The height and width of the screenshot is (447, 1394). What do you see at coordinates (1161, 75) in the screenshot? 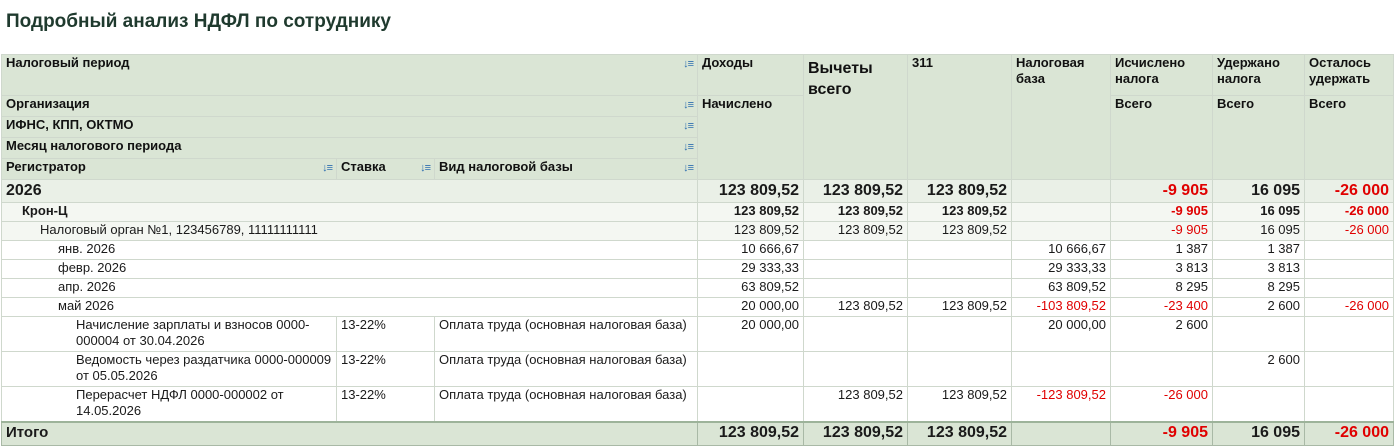
I see `header-calculated: Исчислено налога` at bounding box center [1161, 75].